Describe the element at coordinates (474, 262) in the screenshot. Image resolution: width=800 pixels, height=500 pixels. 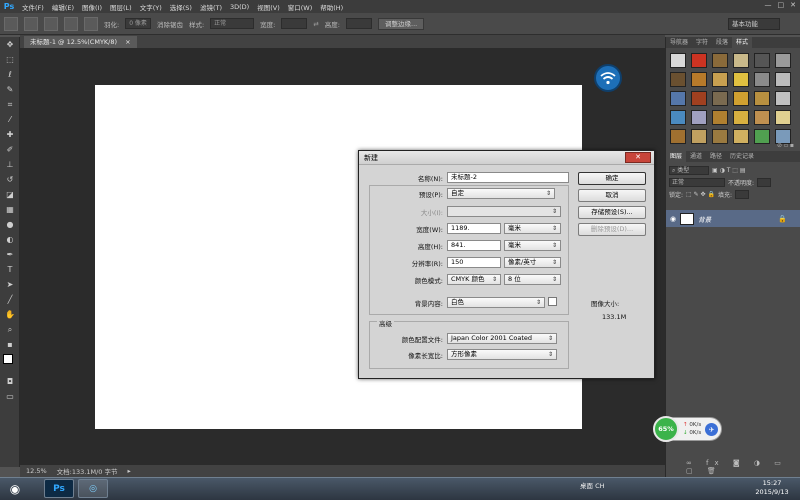
I see `resolution-input: 150` at that location.